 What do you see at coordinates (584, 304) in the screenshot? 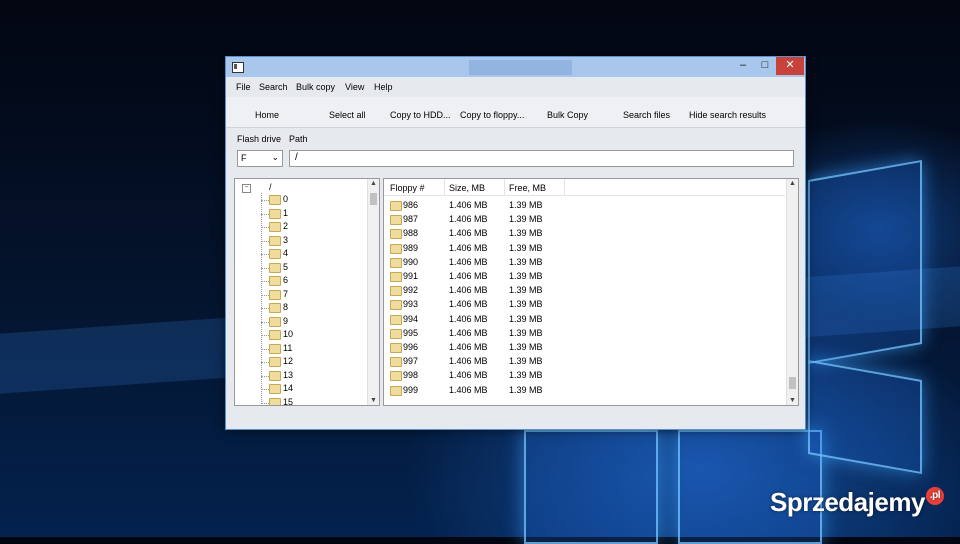
I see `table-row: 993 1.406 MB 1.39 MB` at bounding box center [584, 304].